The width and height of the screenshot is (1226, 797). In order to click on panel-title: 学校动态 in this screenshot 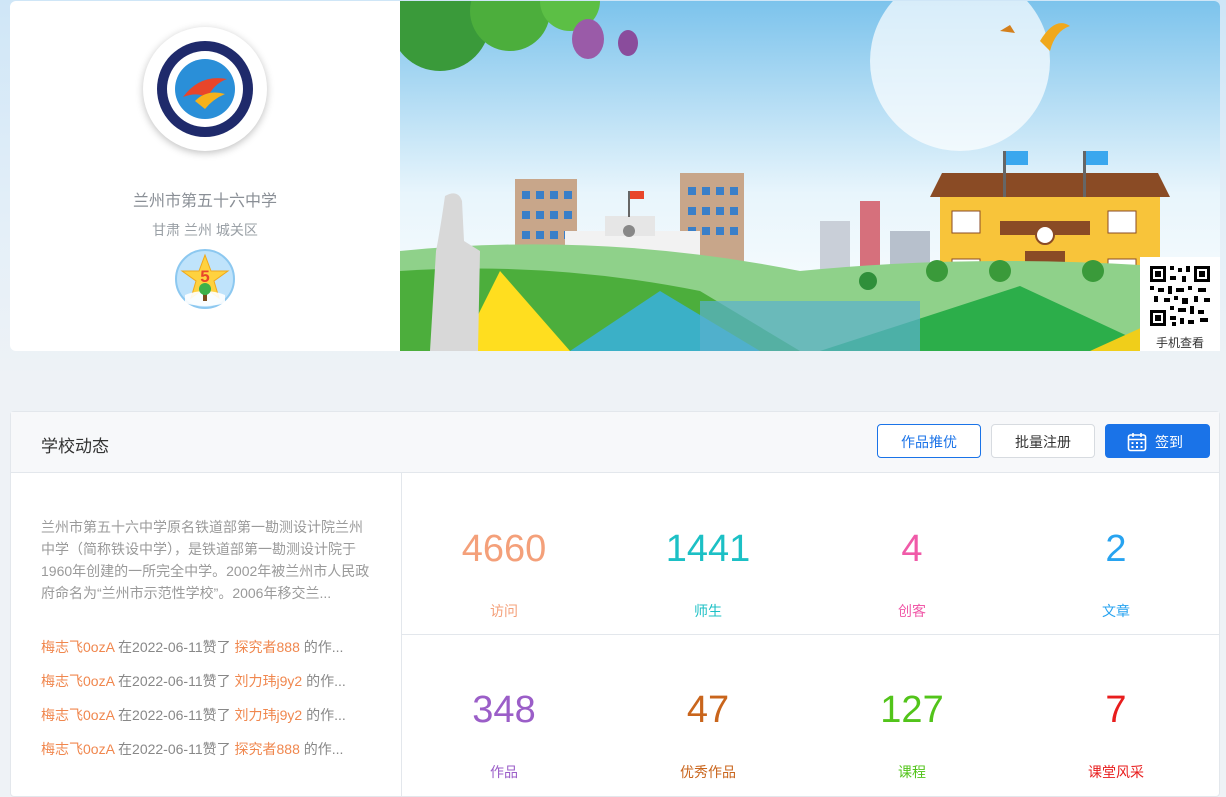, I will do `click(75, 446)`.